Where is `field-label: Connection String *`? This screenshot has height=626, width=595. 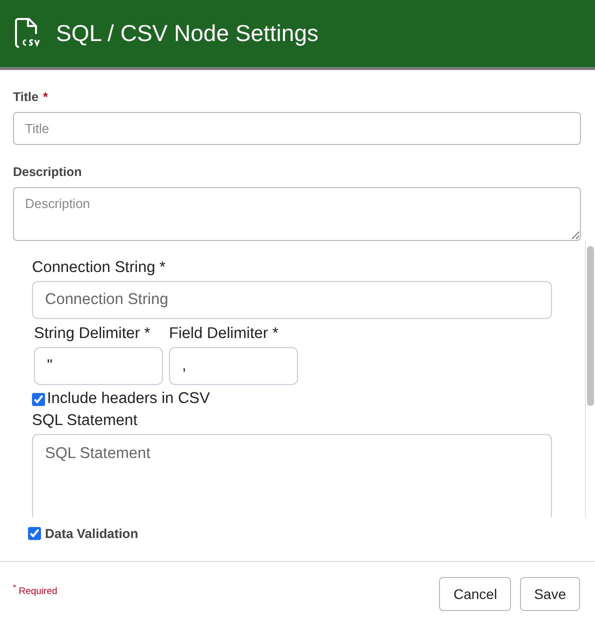 field-label: Connection String * is located at coordinates (99, 268).